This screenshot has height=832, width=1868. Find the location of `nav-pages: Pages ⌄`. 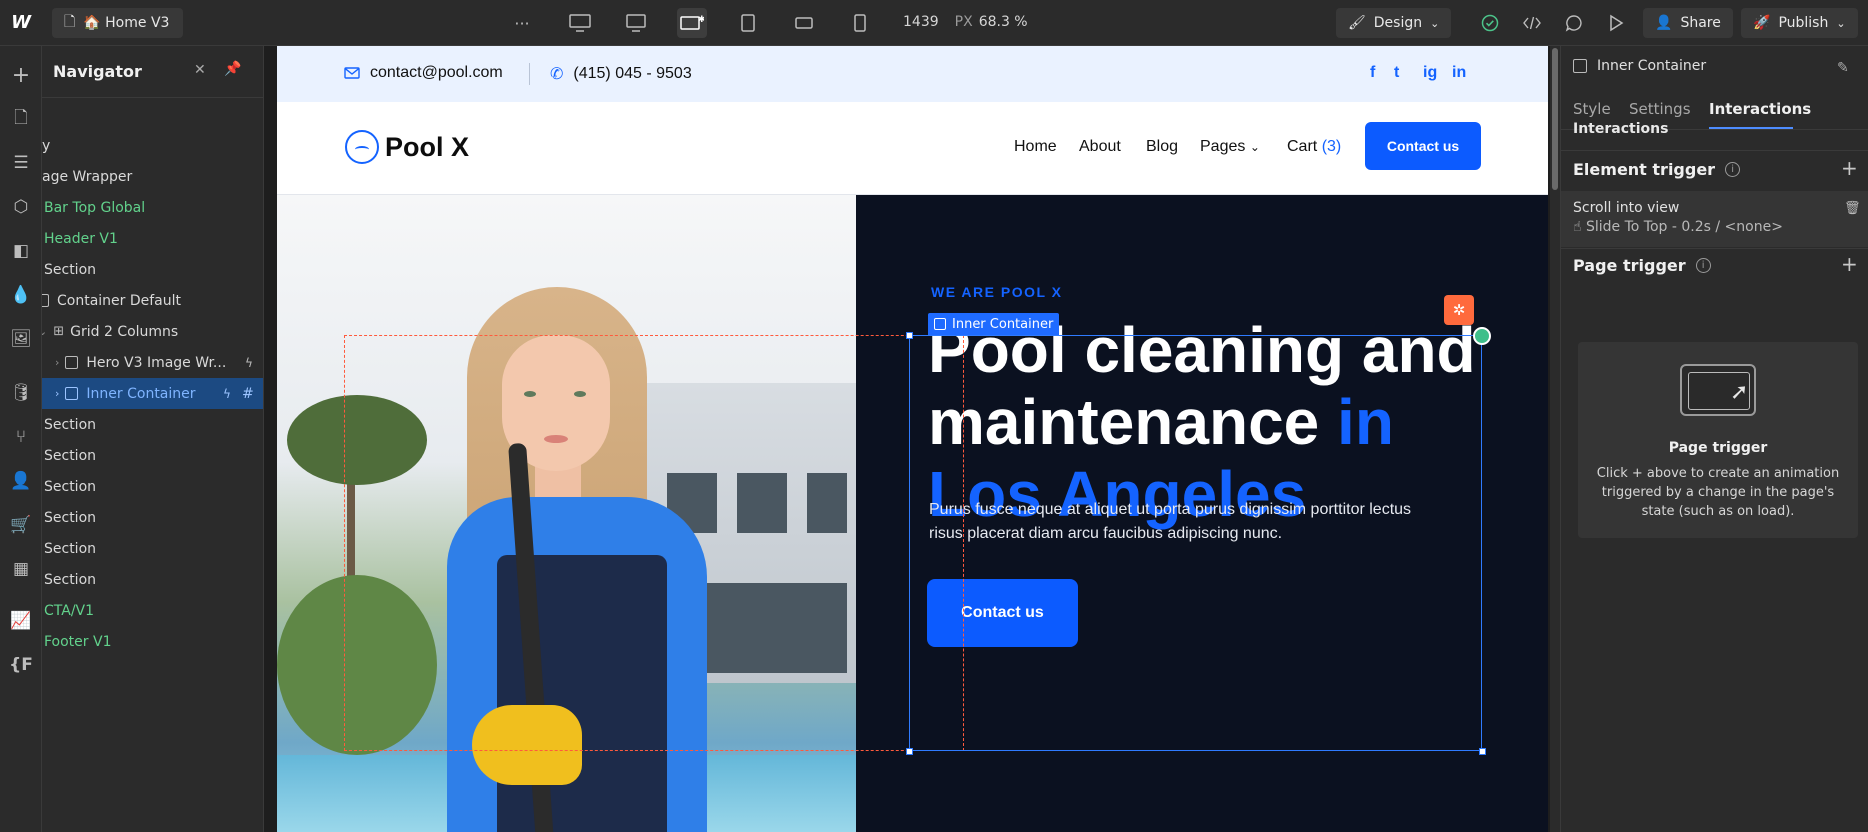

nav-pages: Pages ⌄ is located at coordinates (1230, 147).